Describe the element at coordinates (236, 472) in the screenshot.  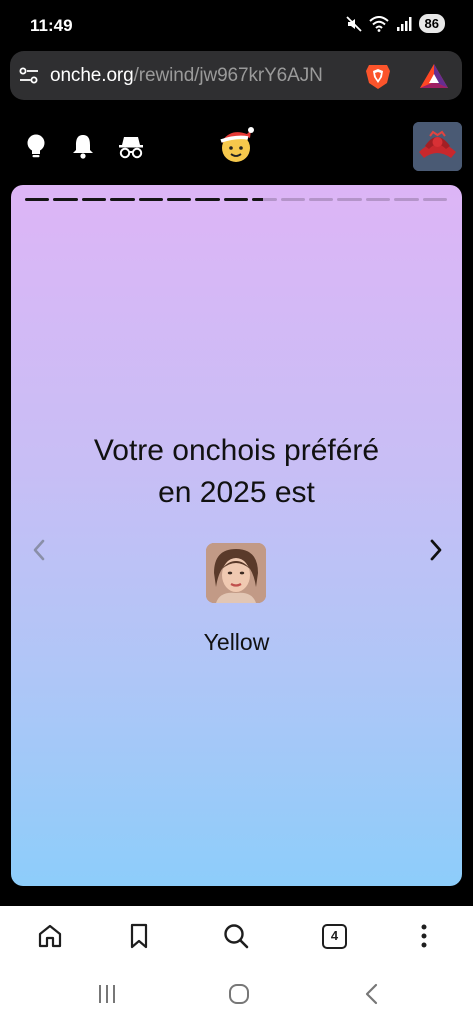
I see `story-title: Votre onchois préféré en 2025 est` at that location.